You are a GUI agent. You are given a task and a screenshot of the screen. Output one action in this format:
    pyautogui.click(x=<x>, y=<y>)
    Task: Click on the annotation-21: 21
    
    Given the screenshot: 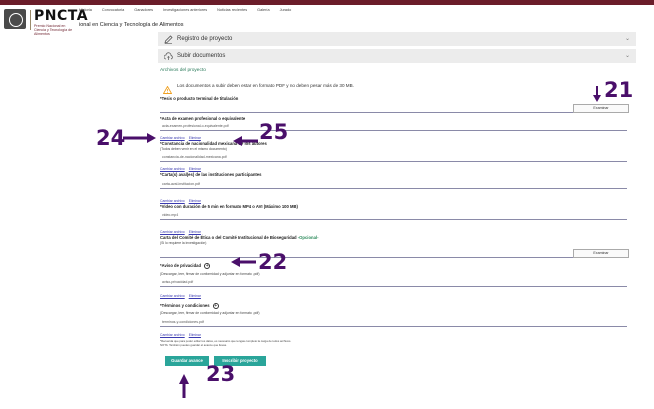 What is the action you would take?
    pyautogui.click(x=619, y=90)
    